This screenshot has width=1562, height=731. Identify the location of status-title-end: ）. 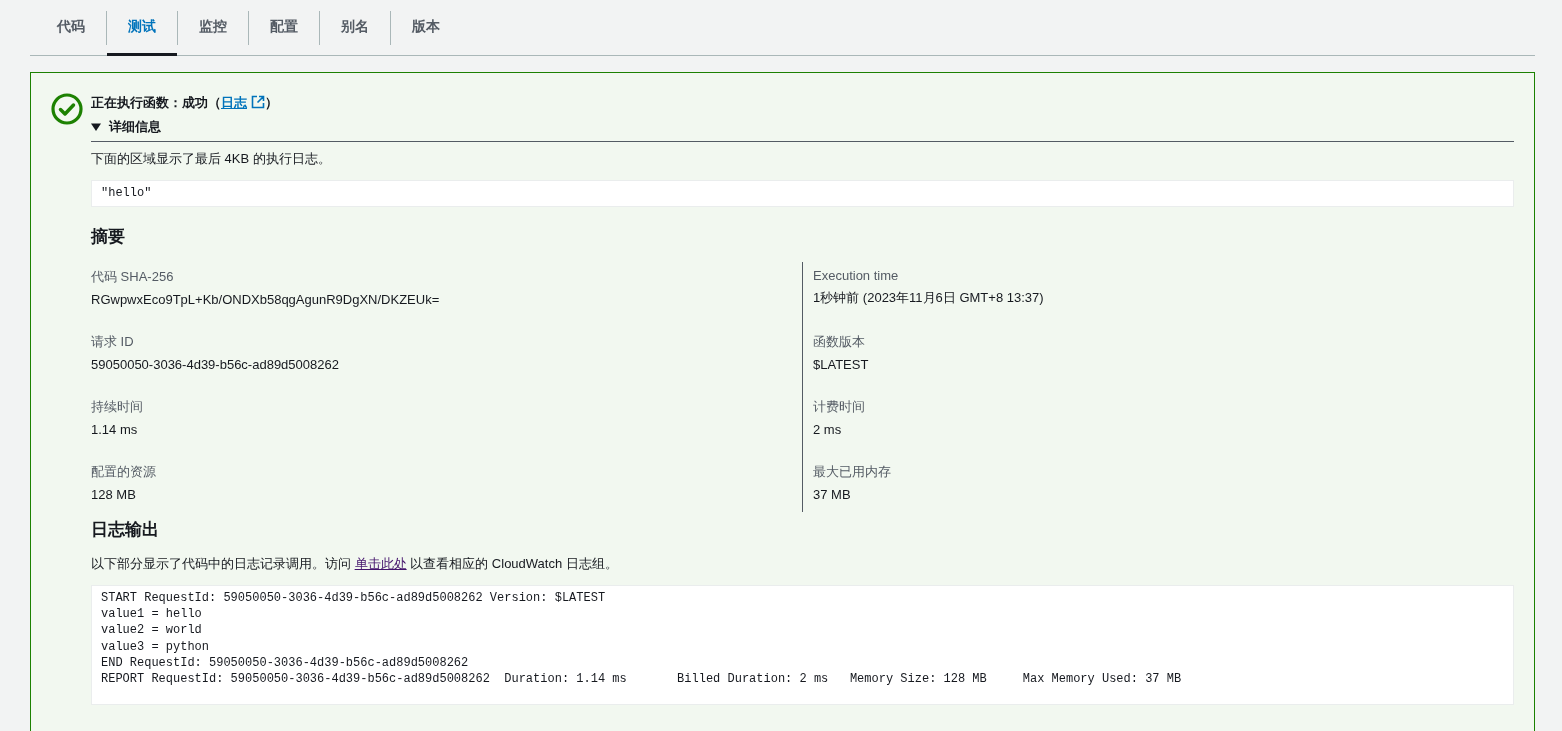
(271, 102).